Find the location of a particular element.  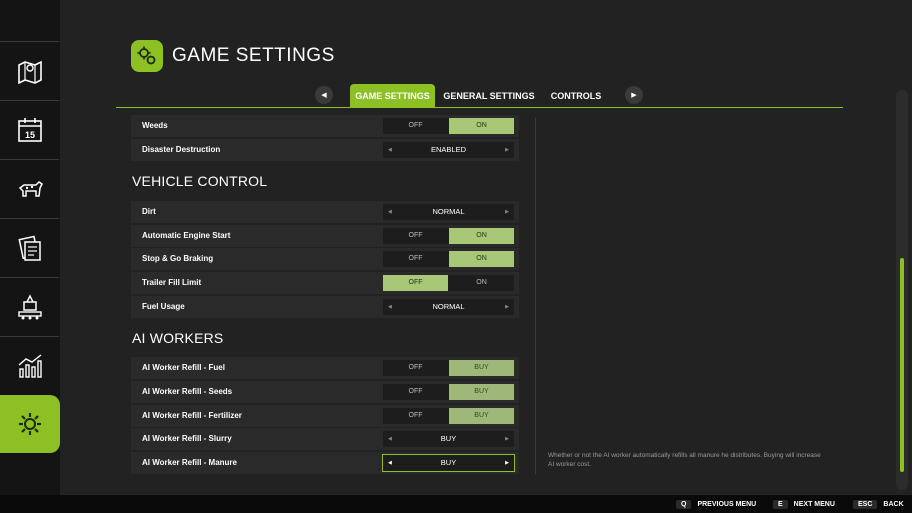

map-icon is located at coordinates (29, 72).